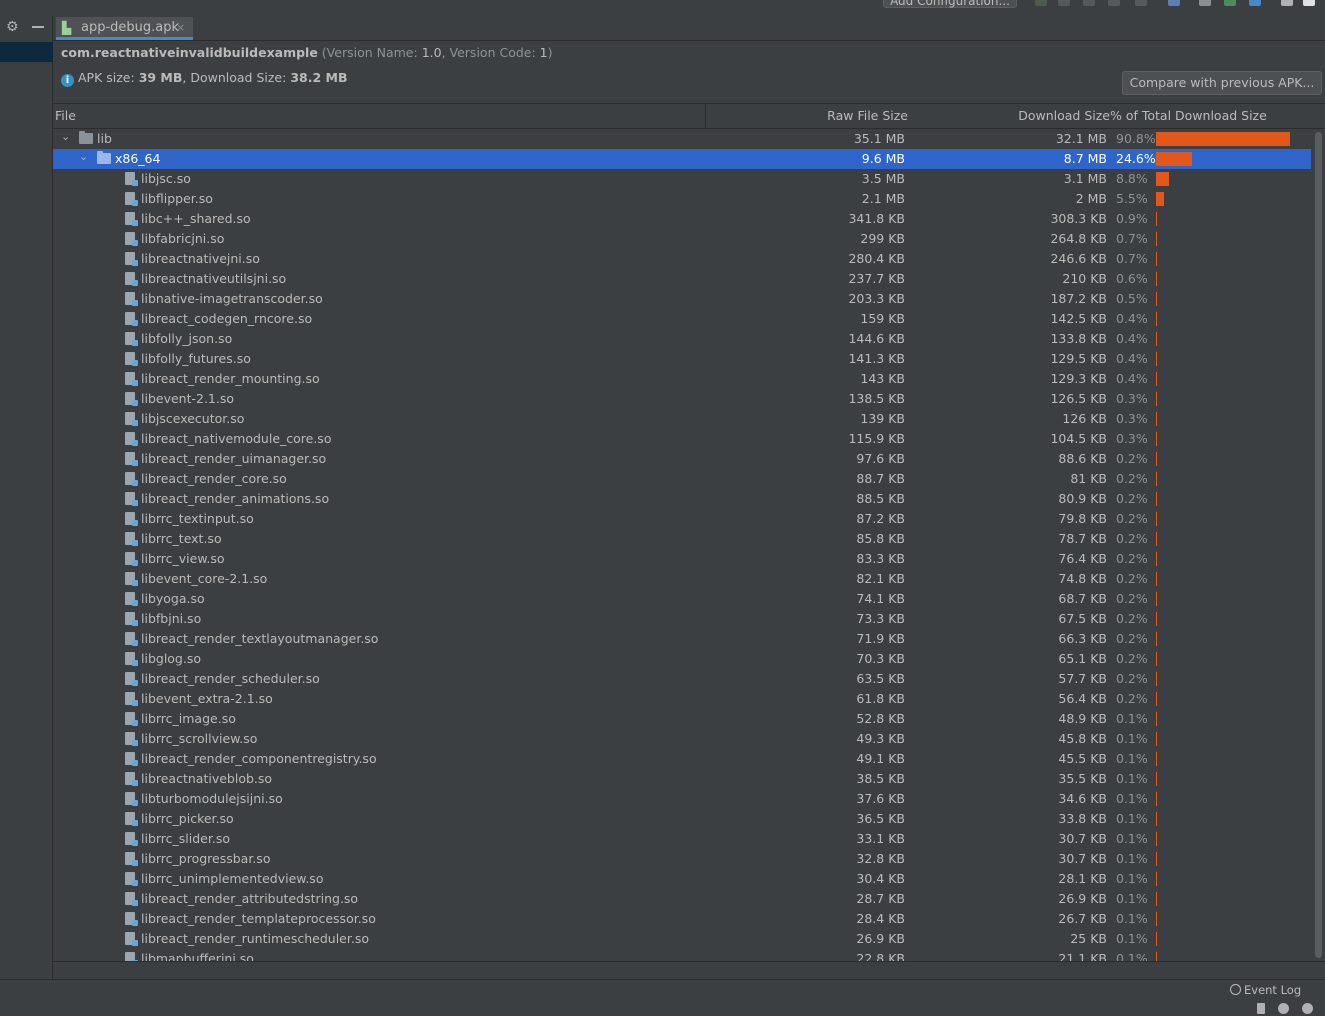 The image size is (1325, 1016). What do you see at coordinates (1141, 3) in the screenshot?
I see `stop-icon` at bounding box center [1141, 3].